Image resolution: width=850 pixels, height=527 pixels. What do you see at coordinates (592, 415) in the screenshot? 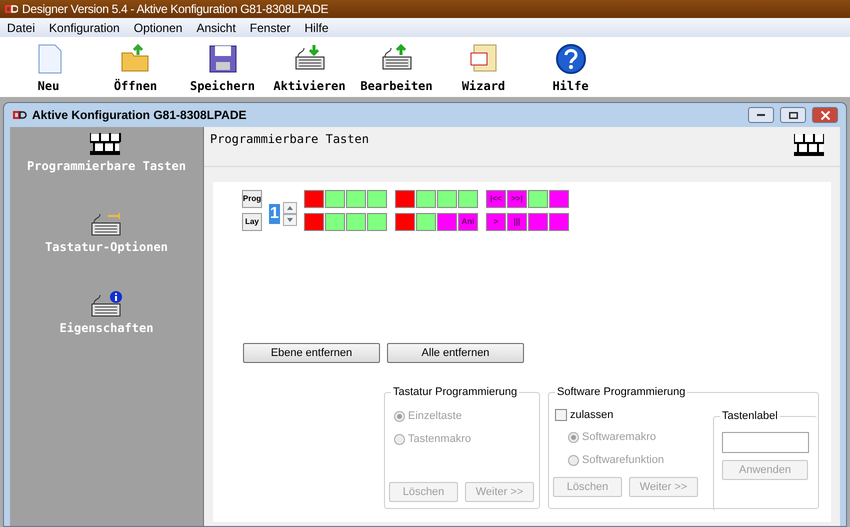
I see `checkbox-label: zulassen` at bounding box center [592, 415].